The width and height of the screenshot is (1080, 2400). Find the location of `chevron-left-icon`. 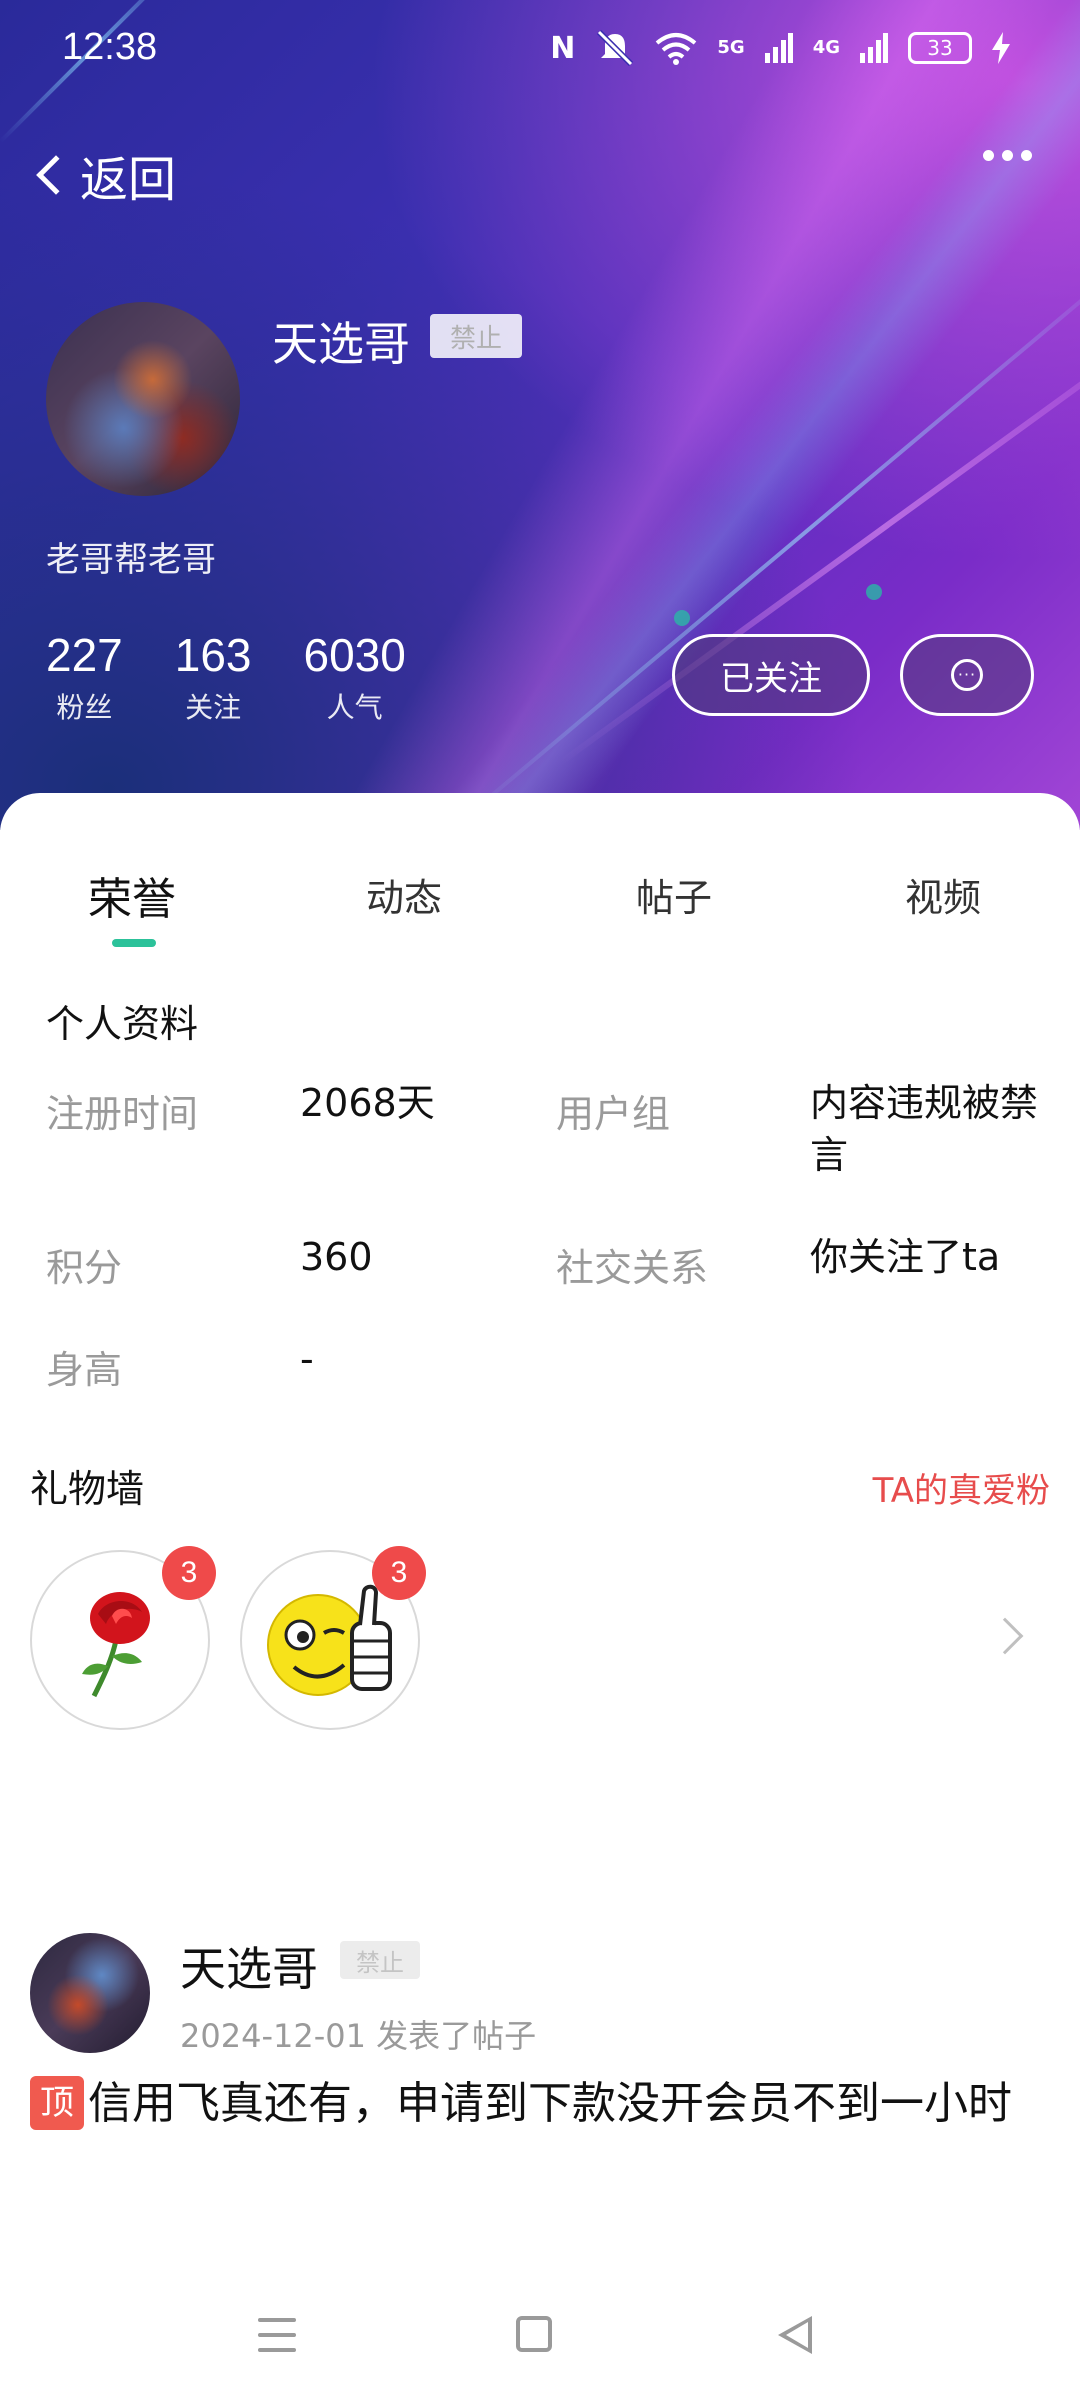

chevron-left-icon is located at coordinates (56, 175).